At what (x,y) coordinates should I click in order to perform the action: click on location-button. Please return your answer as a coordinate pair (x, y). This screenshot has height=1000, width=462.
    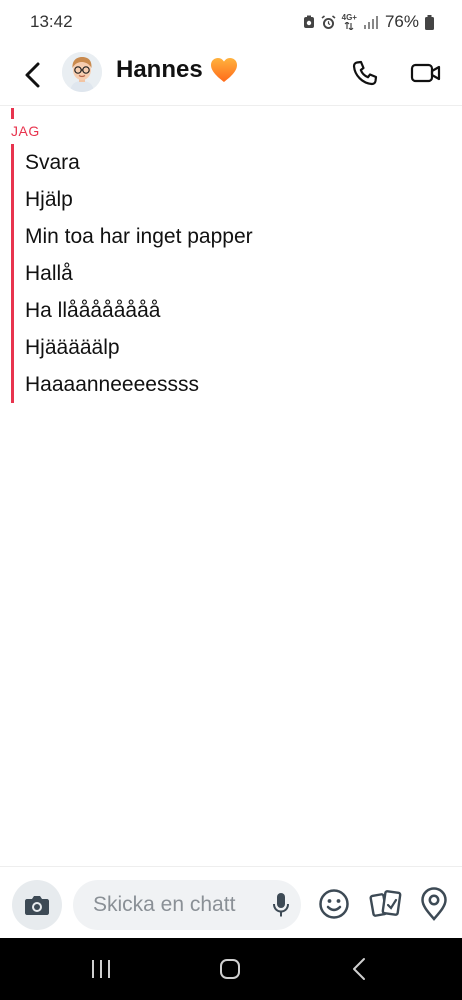
    Looking at the image, I should click on (434, 904).